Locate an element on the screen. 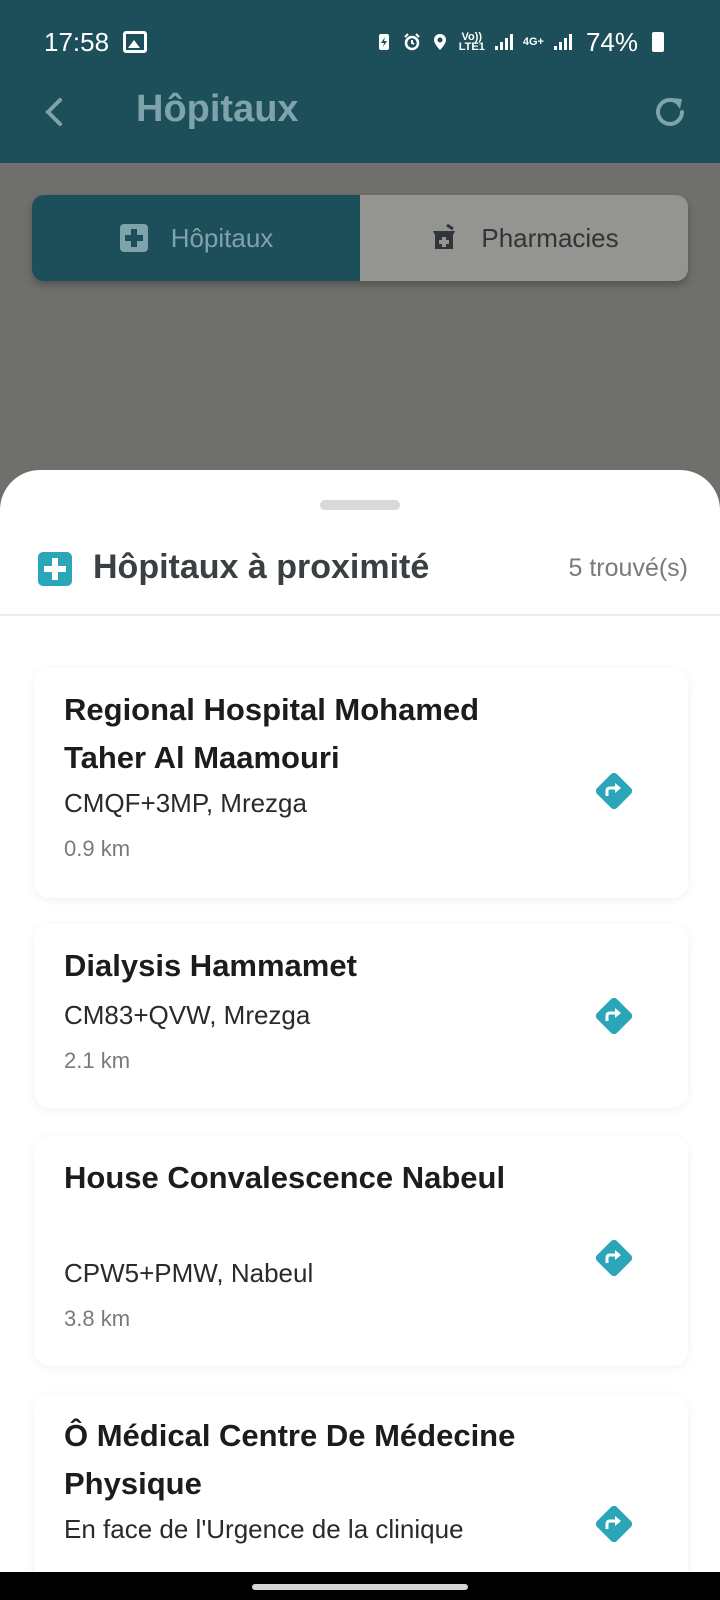 Image resolution: width=720 pixels, height=1600 pixels. hospital-distance: 3.8 km is located at coordinates (97, 1318).